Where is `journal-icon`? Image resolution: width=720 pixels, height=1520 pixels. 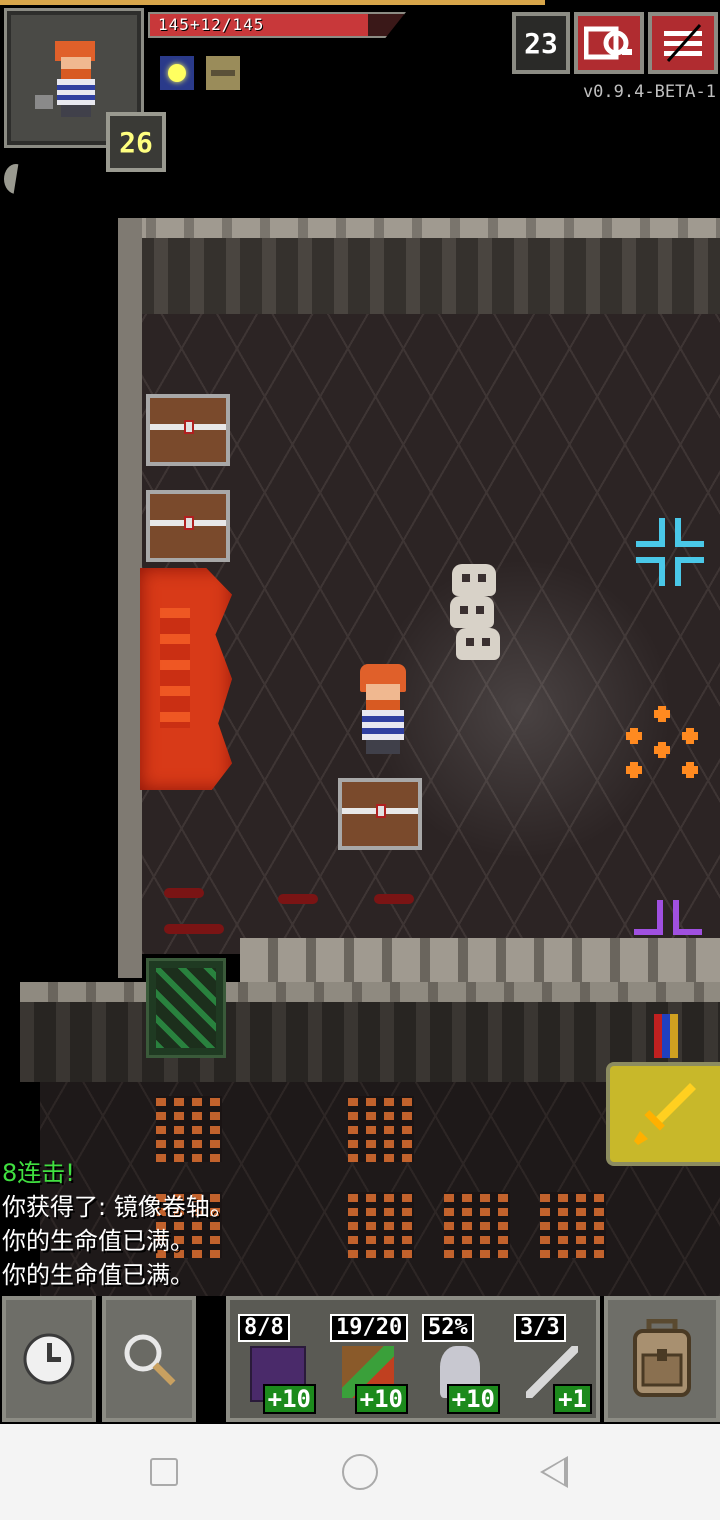 journal-icon is located at coordinates (608, 43).